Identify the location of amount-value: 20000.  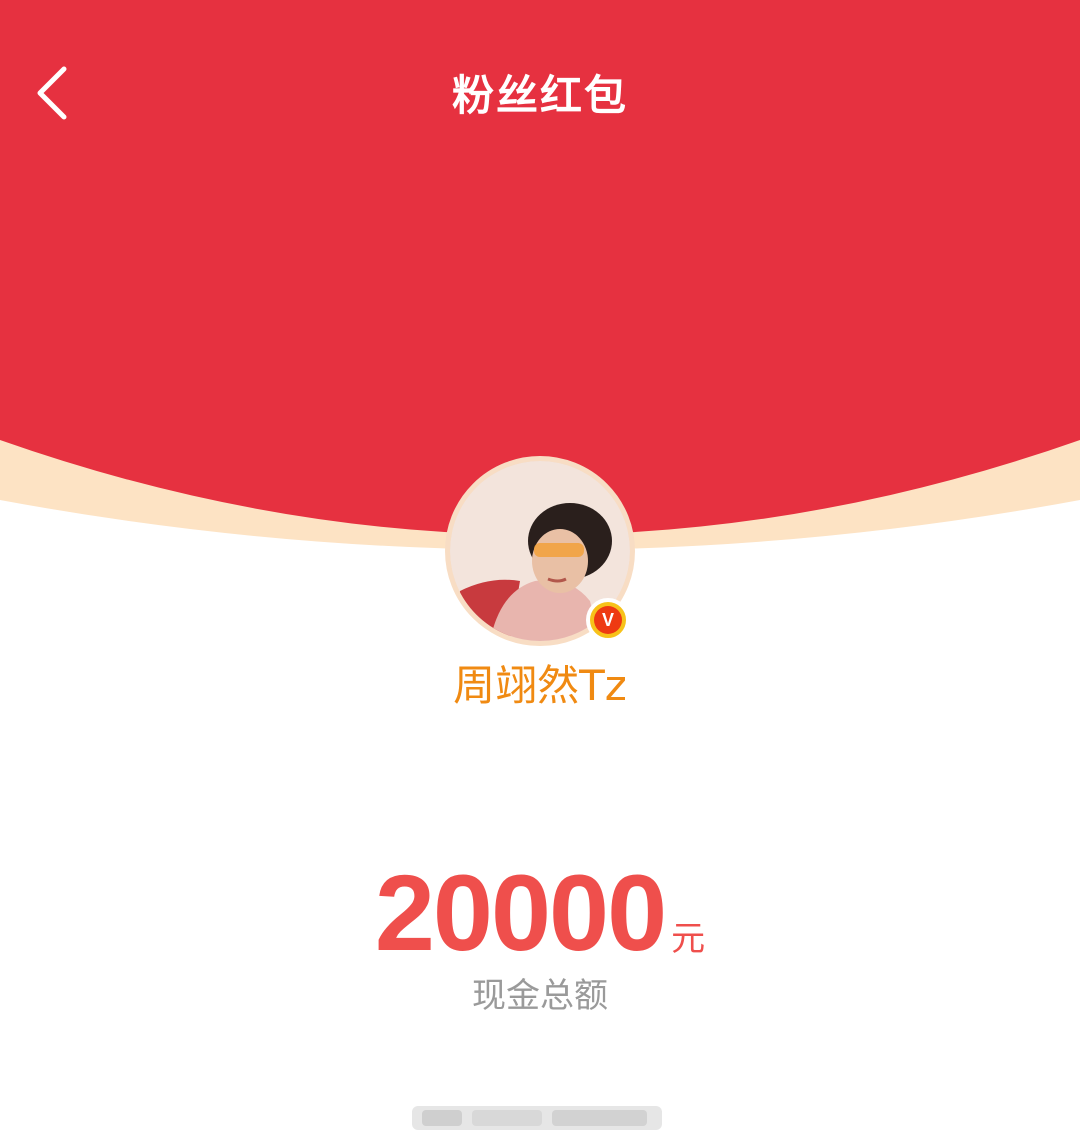
(520, 912).